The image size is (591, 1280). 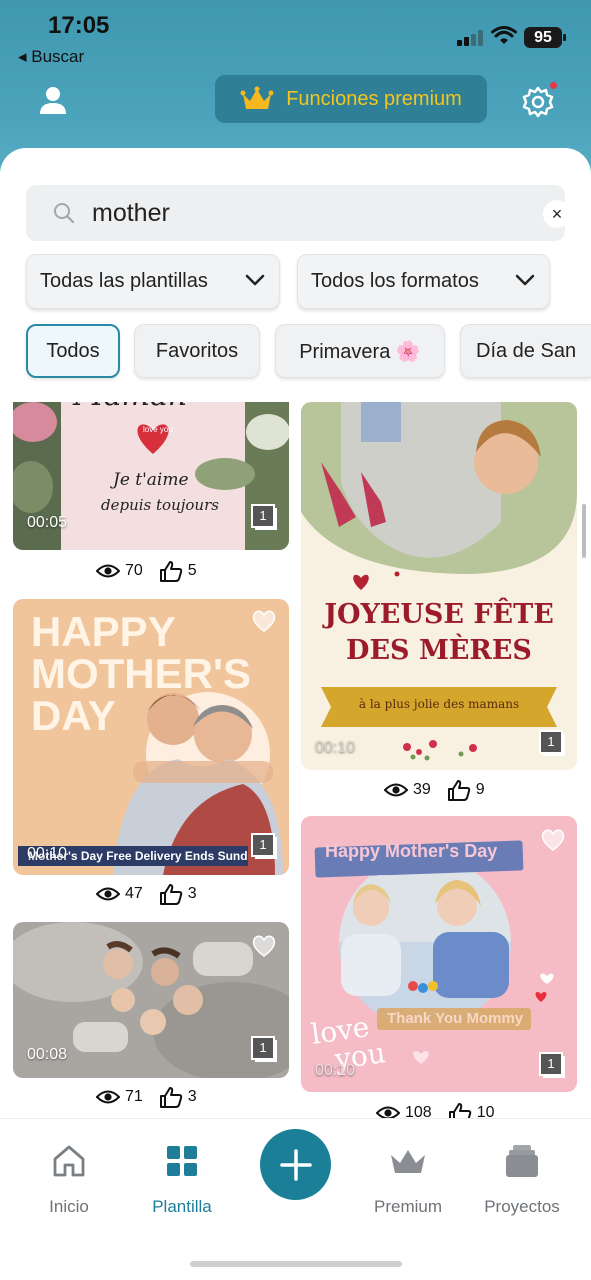 I want to click on like-count: 10, so click(x=485, y=1111).